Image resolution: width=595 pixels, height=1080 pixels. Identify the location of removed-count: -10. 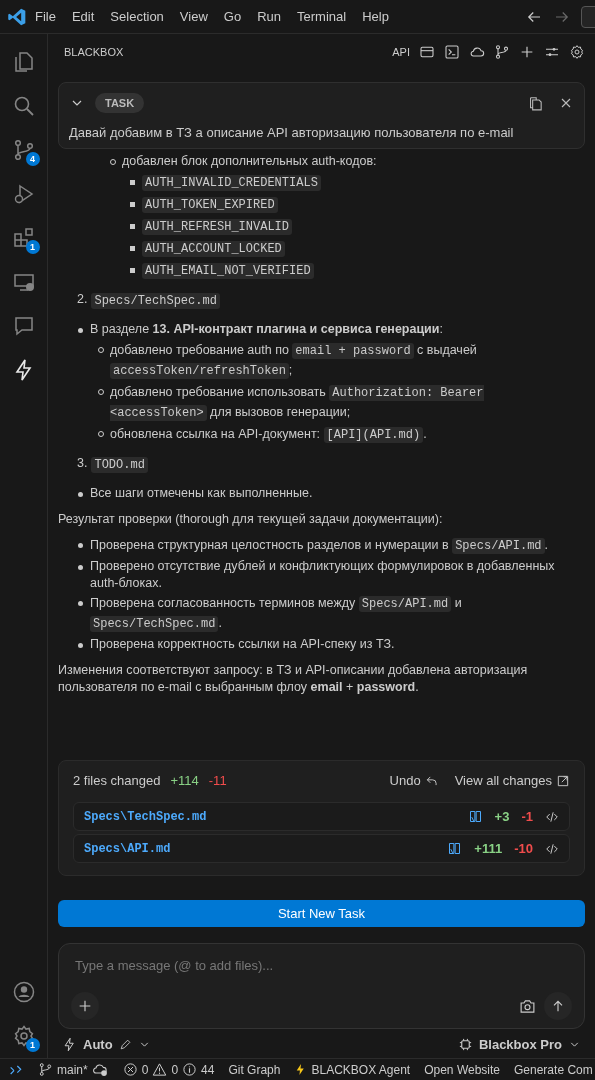
(523, 848).